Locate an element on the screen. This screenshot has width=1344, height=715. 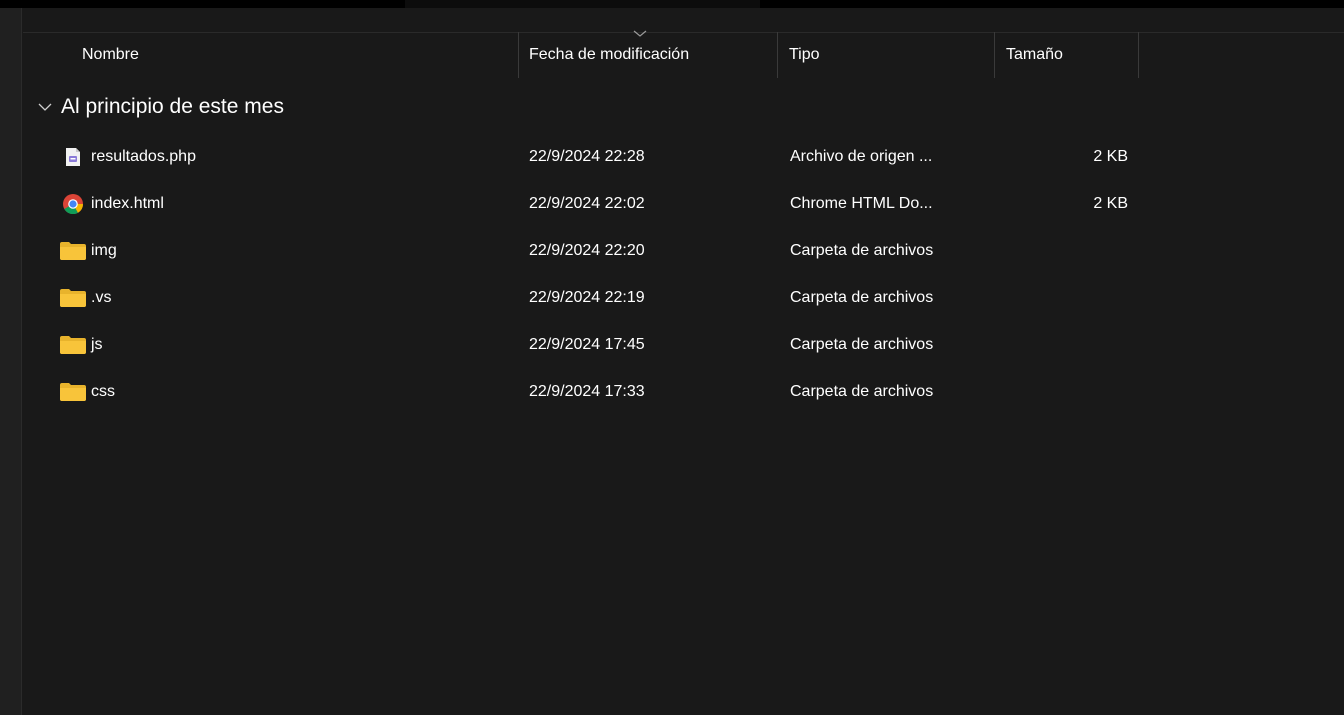
file-name: index.html is located at coordinates (127, 203).